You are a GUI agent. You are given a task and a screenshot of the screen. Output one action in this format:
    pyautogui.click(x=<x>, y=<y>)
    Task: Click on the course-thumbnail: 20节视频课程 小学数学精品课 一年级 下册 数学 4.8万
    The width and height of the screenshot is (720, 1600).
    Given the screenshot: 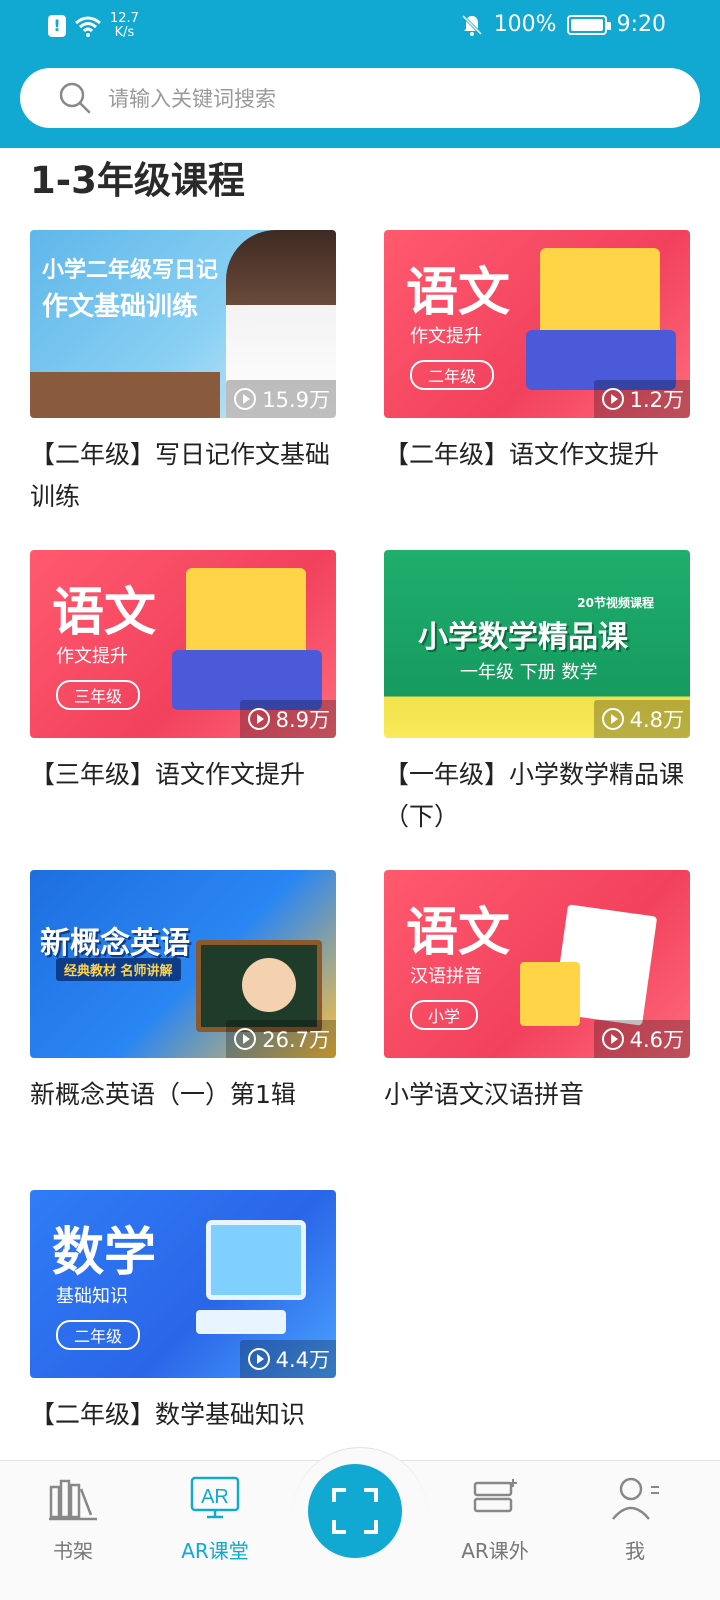 What is the action you would take?
    pyautogui.click(x=537, y=644)
    